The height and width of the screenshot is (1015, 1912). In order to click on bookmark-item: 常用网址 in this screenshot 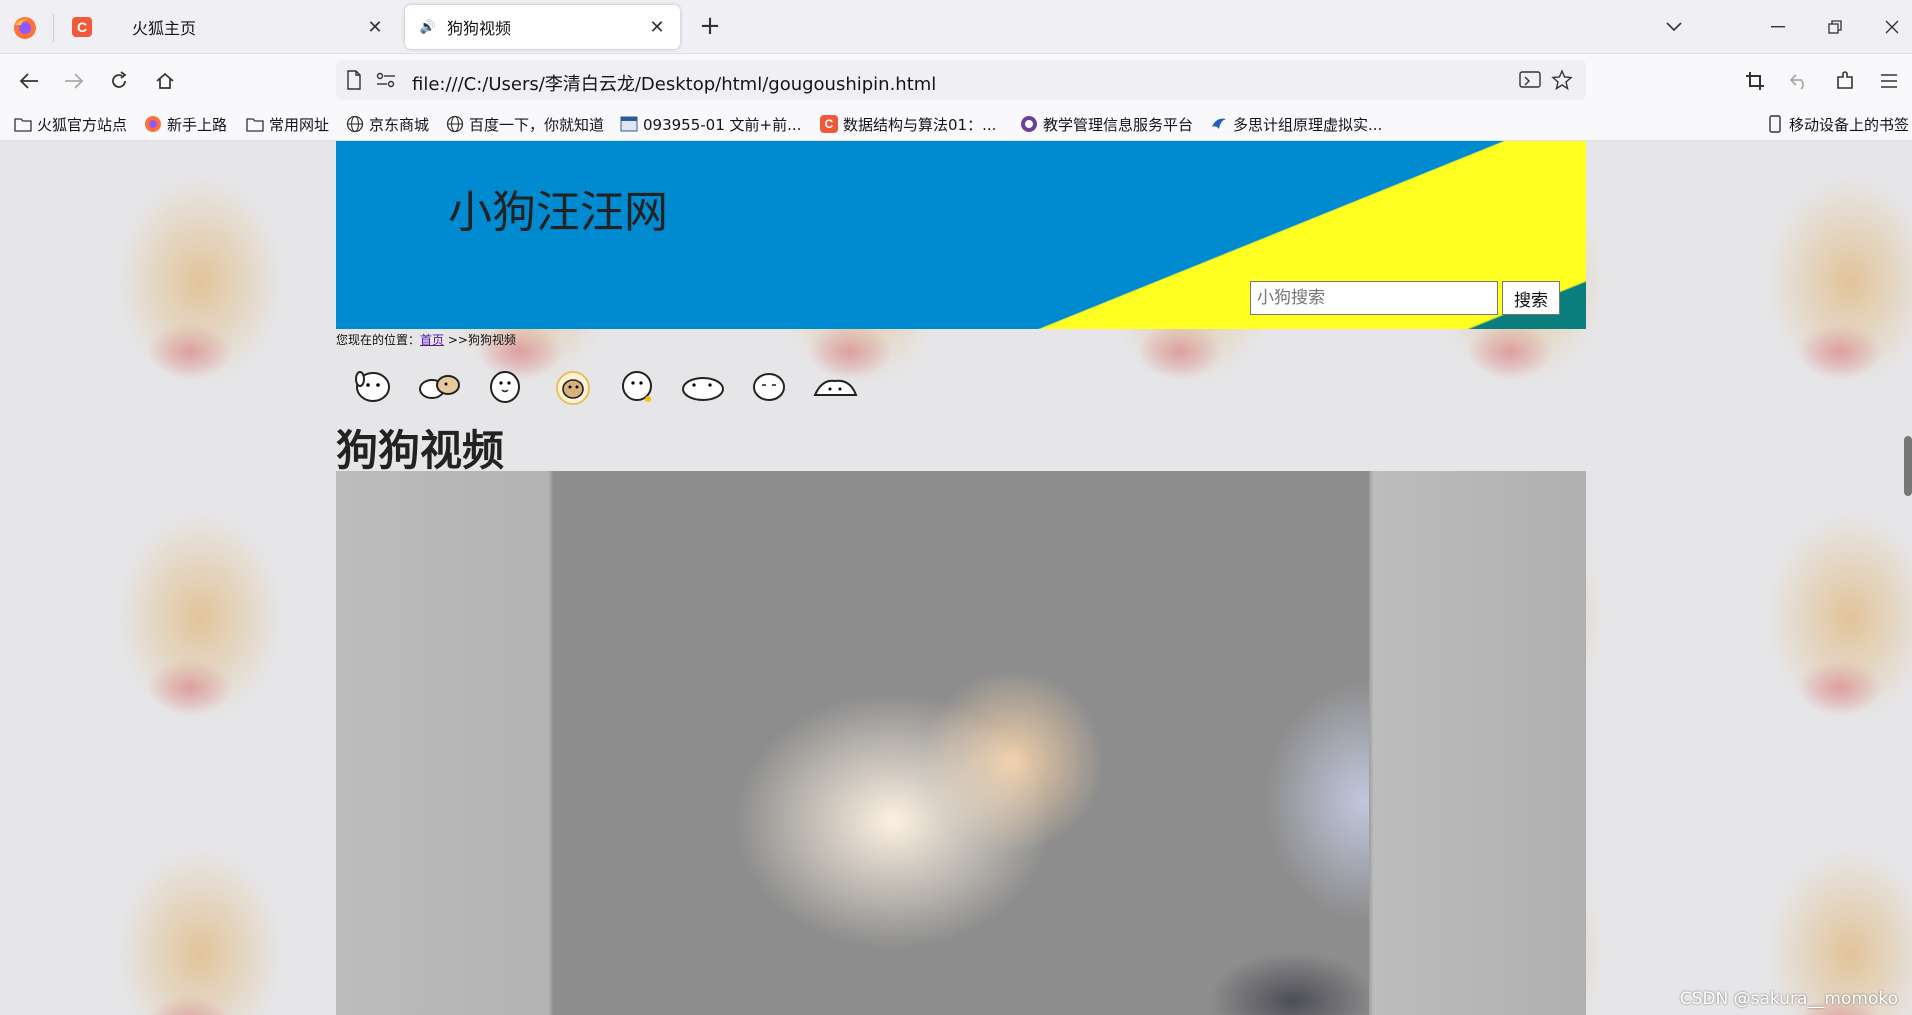, I will do `click(287, 124)`.